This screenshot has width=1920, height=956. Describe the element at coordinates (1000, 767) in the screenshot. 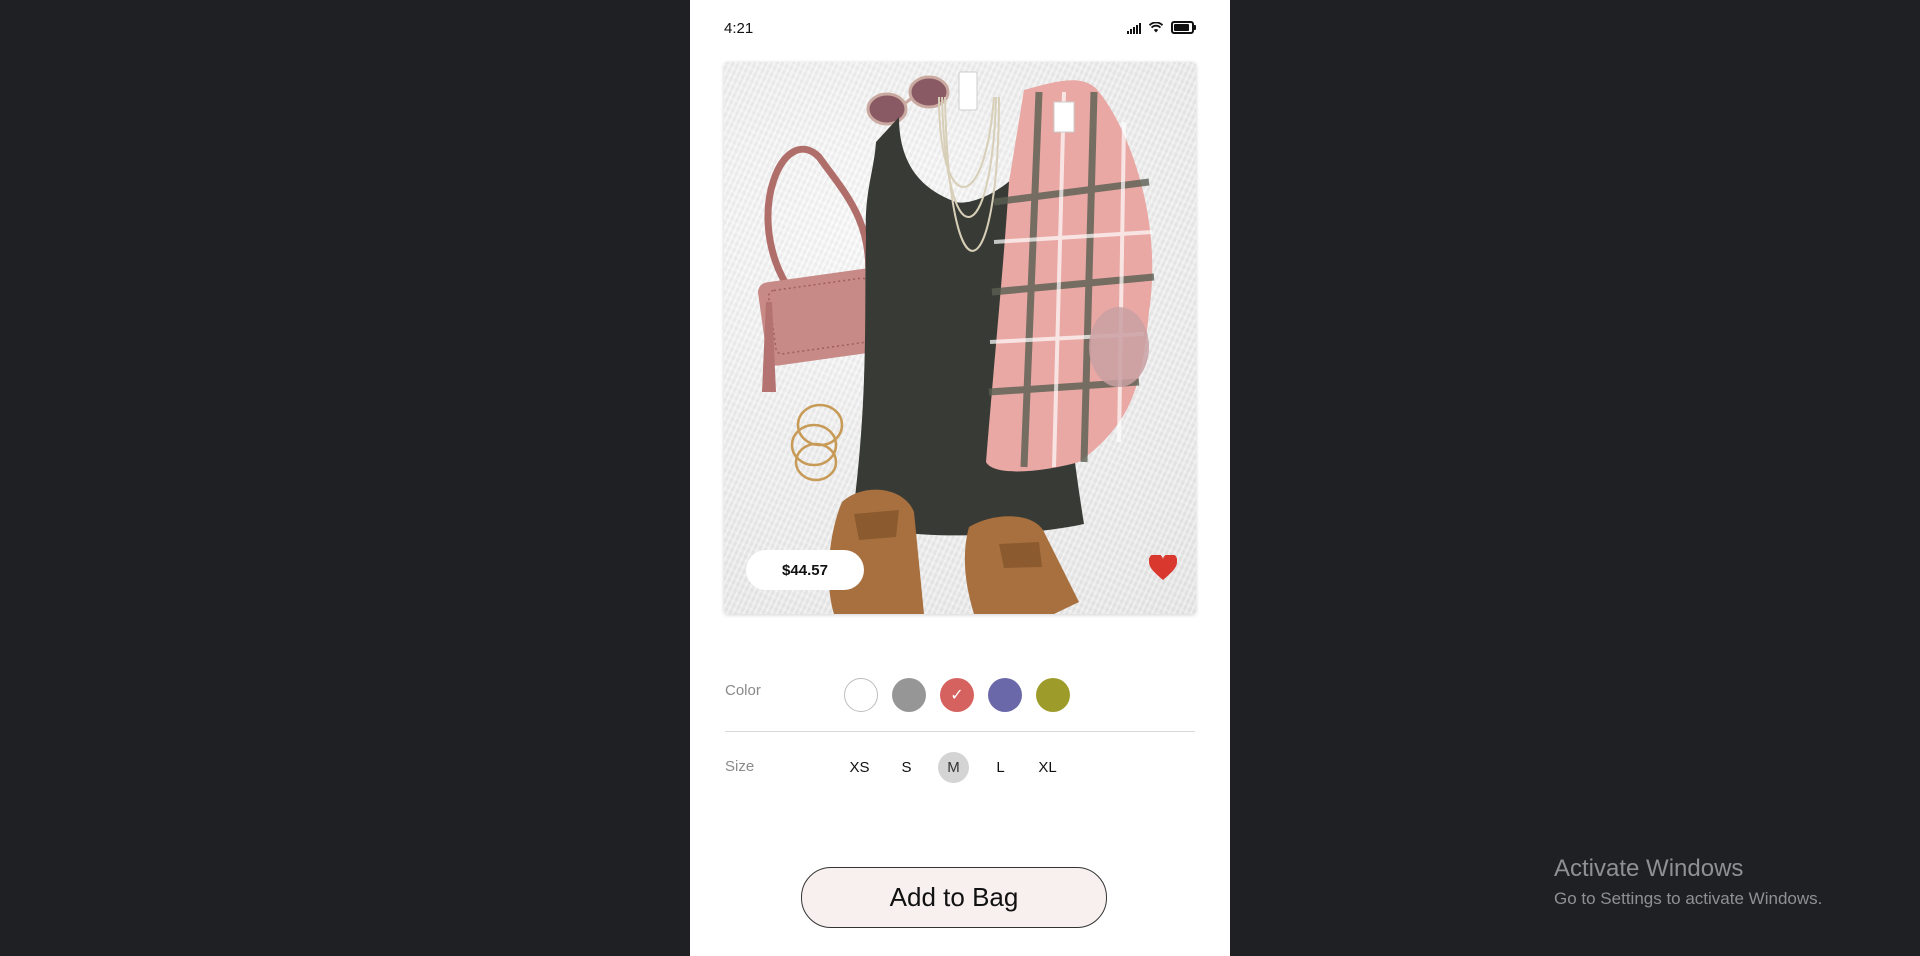

I see `size-option-l: L` at that location.